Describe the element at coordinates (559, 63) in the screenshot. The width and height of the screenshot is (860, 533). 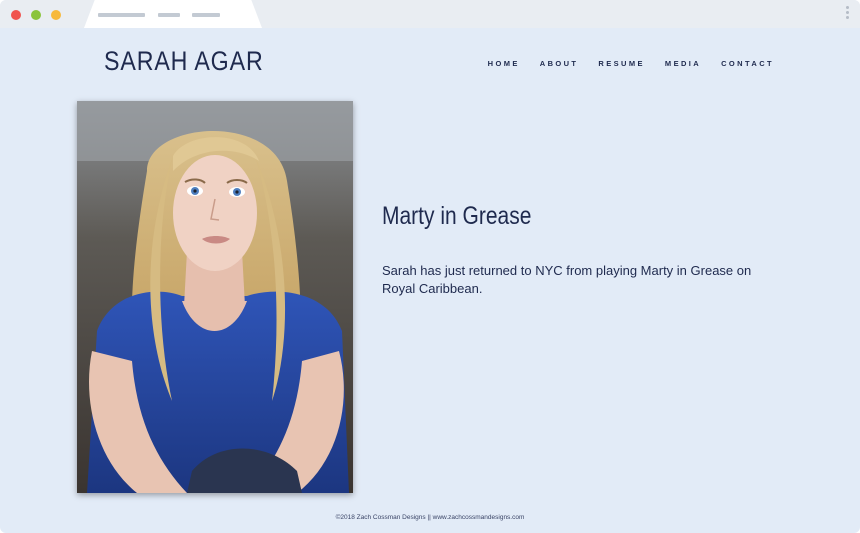
I see `nav-about: ABOUT` at that location.